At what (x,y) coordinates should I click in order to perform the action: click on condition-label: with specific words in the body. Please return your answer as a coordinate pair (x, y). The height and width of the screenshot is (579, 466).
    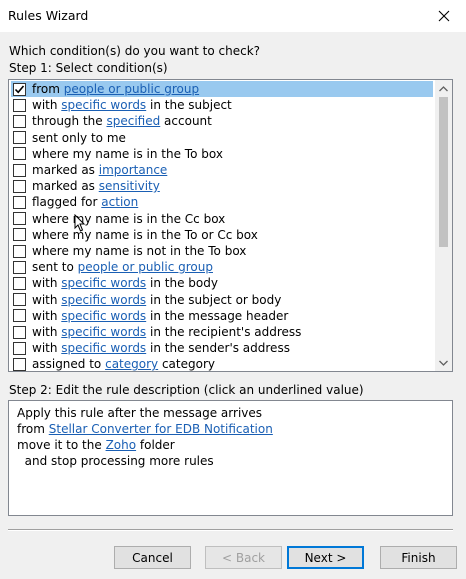
    Looking at the image, I should click on (125, 283).